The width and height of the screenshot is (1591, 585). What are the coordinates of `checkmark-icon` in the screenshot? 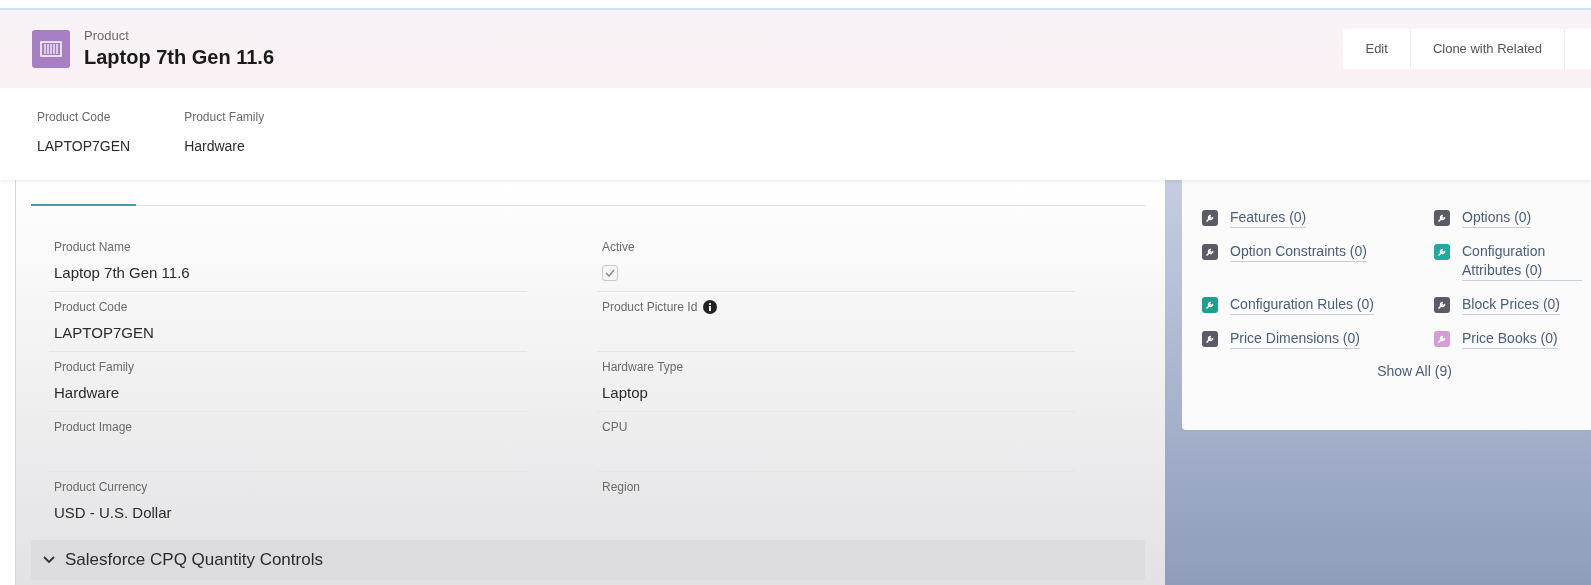 It's located at (610, 273).